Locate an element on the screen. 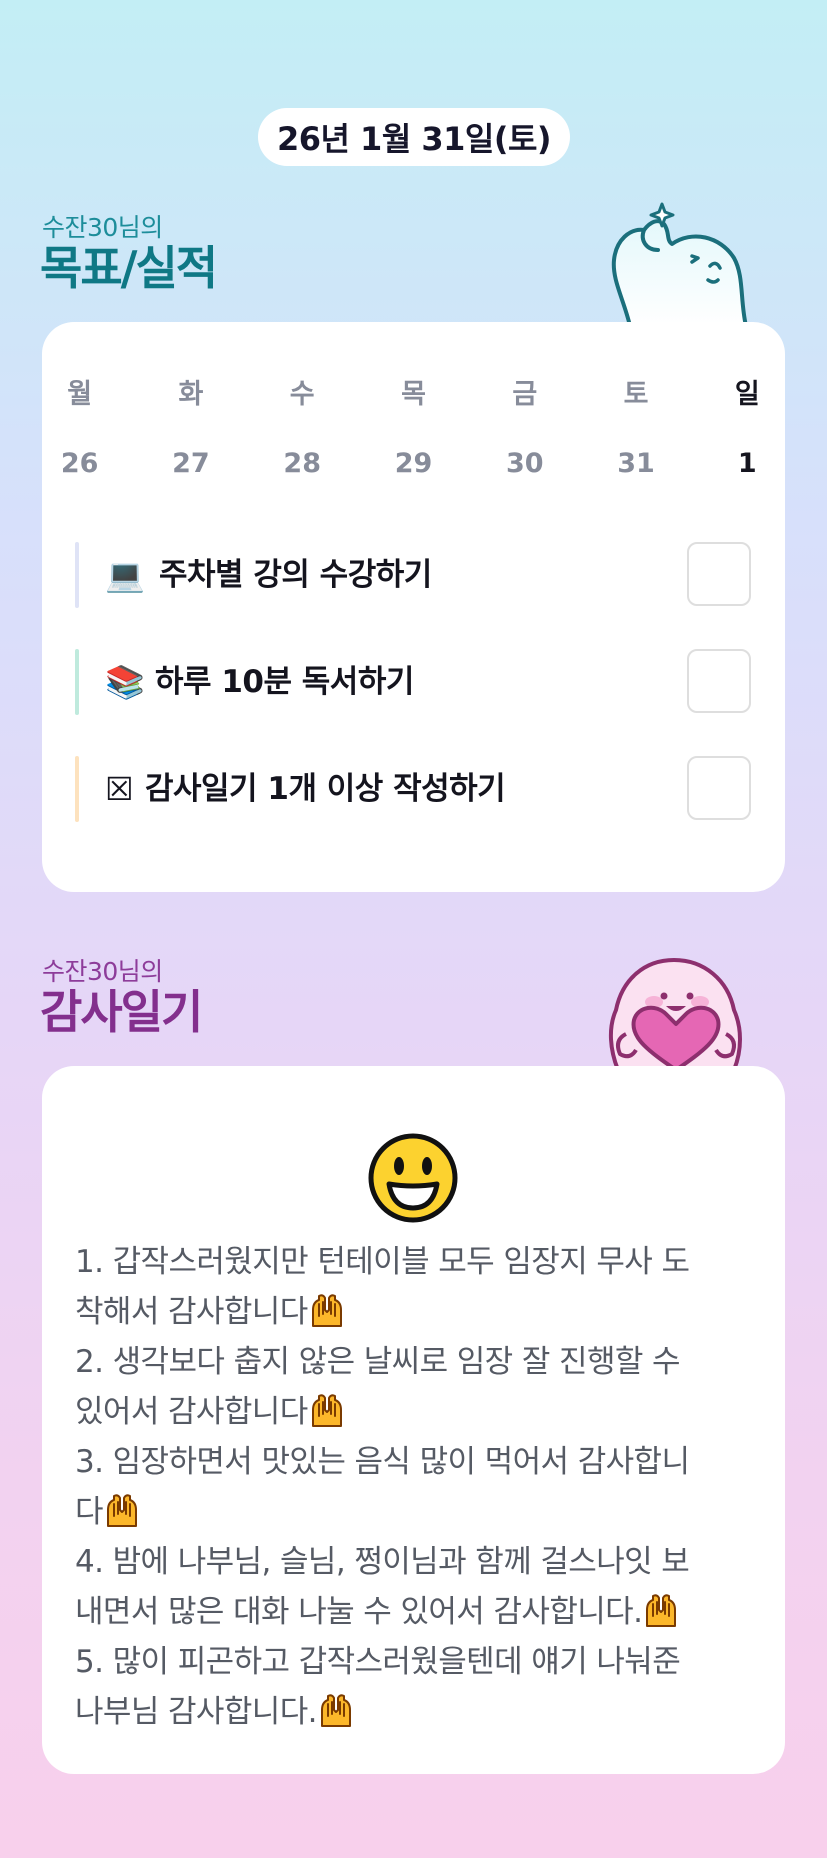  goals-section-title: 목표/실적 is located at coordinates (129, 268).